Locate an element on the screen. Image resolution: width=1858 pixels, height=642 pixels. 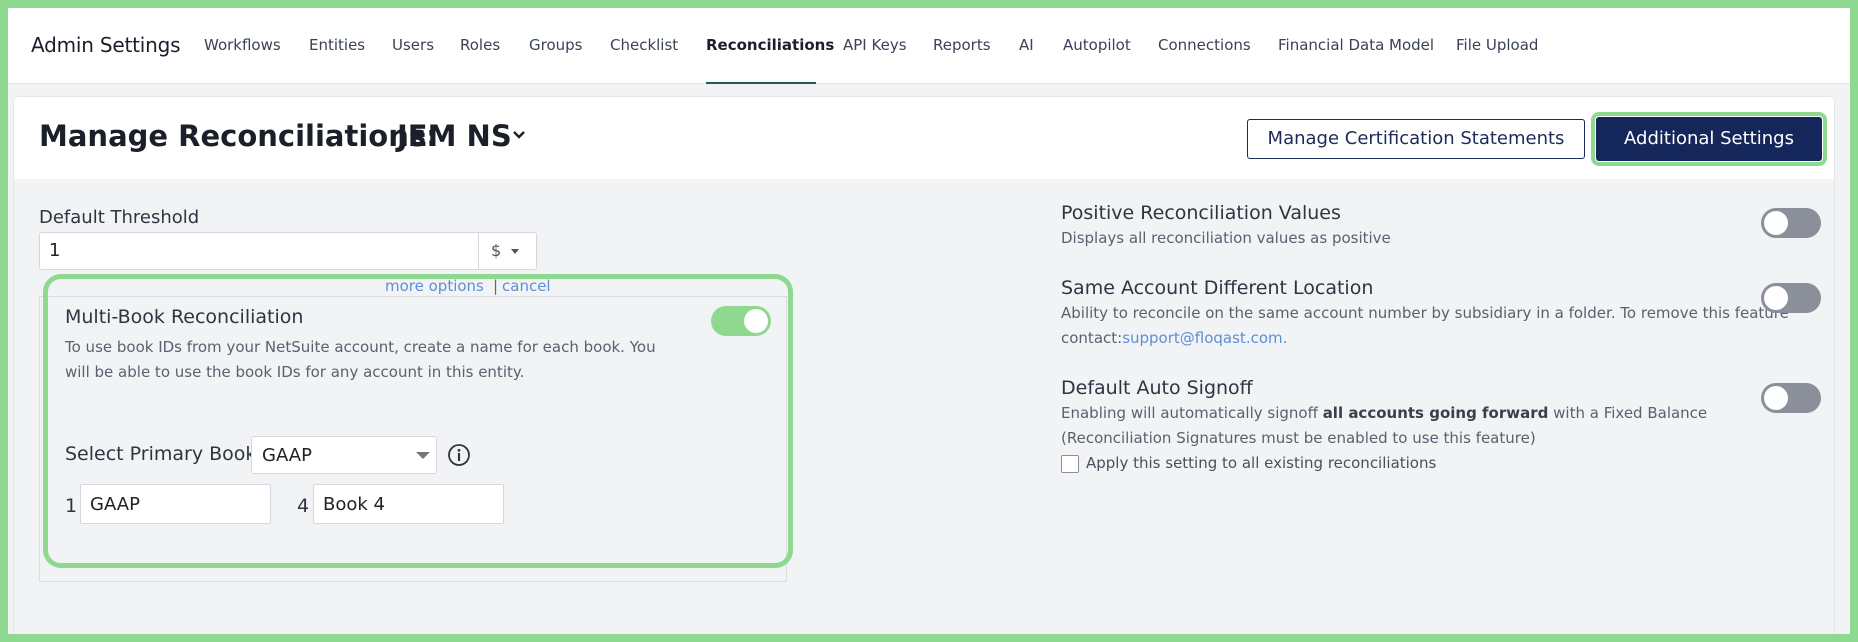
positive-values-title: Positive Reconciliation Values is located at coordinates (1201, 213).